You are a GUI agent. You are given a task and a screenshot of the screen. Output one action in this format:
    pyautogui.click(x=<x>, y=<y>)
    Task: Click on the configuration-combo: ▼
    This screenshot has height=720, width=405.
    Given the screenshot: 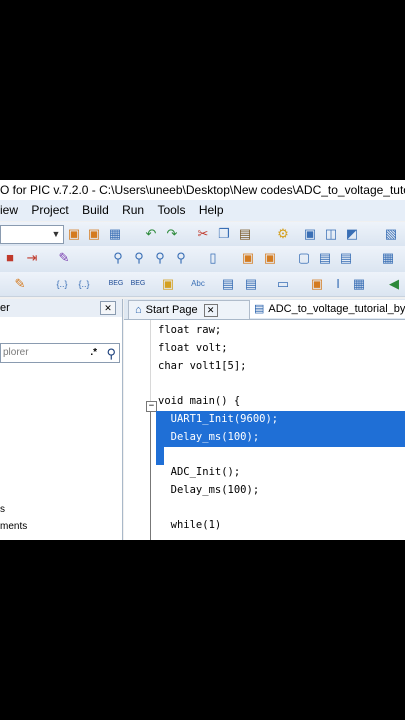 What is the action you would take?
    pyautogui.click(x=32, y=234)
    